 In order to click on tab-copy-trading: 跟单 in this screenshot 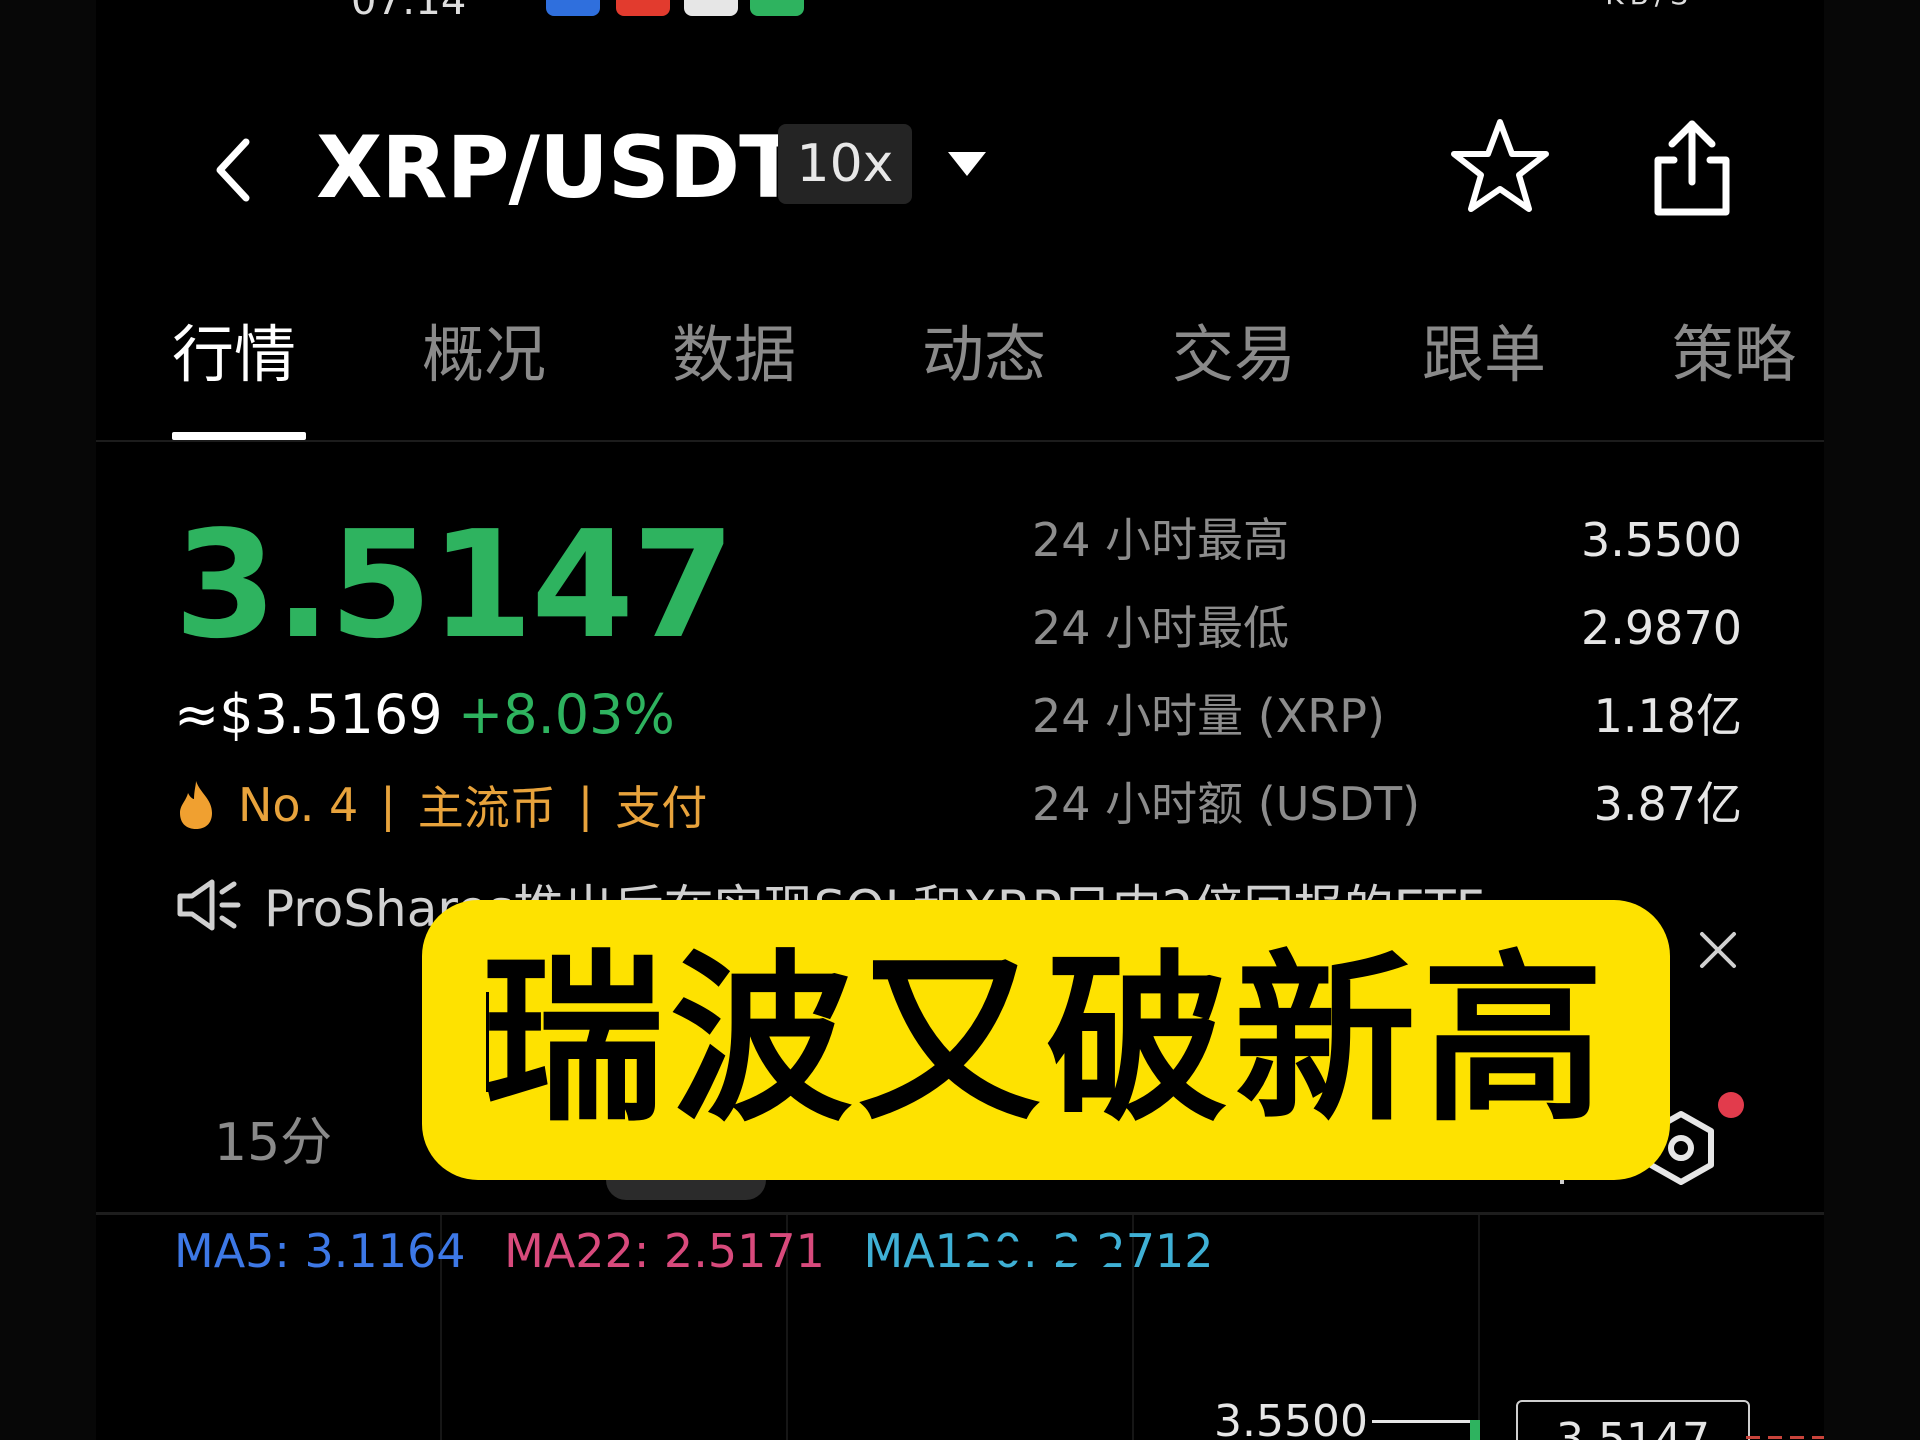, I will do `click(1484, 355)`.